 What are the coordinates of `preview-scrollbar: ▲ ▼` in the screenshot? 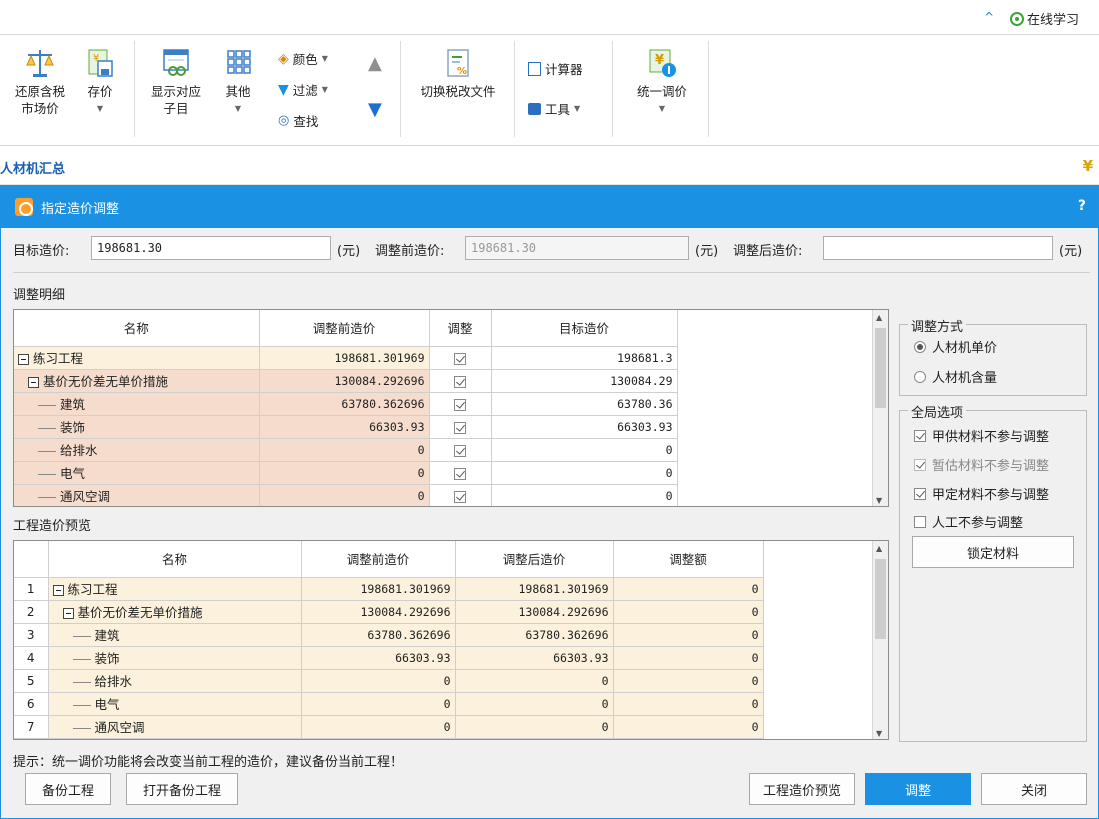 It's located at (880, 640).